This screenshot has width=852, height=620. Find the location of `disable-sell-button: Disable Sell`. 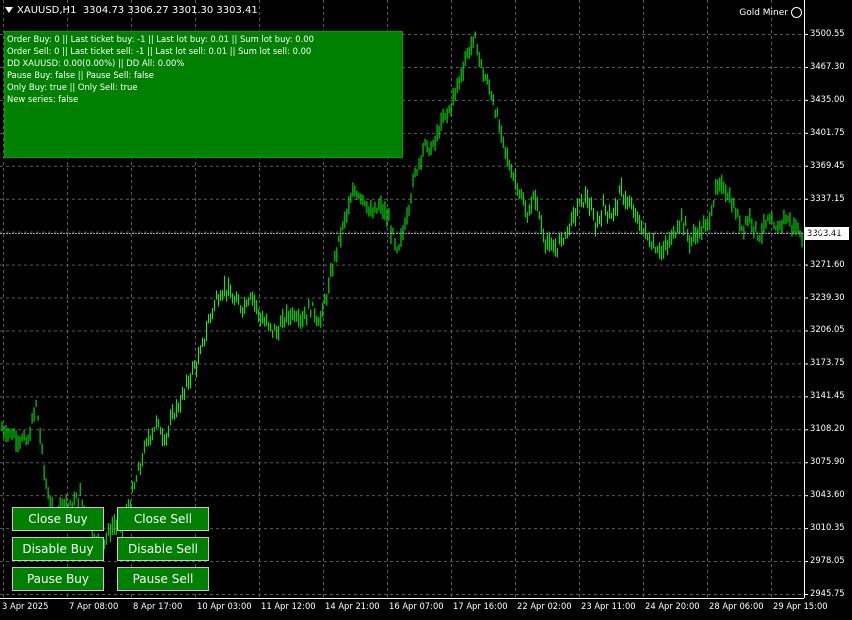

disable-sell-button: Disable Sell is located at coordinates (163, 549).